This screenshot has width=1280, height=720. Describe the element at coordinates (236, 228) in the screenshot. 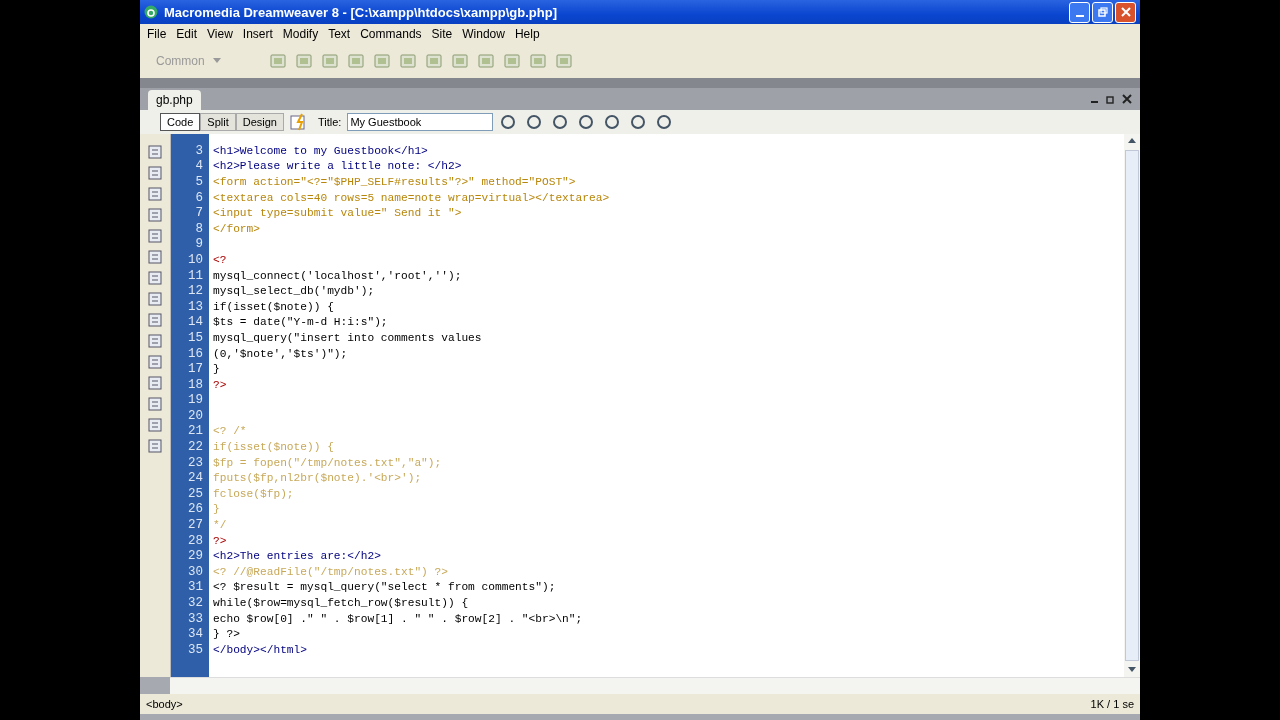

I see `code-line: </form>` at that location.